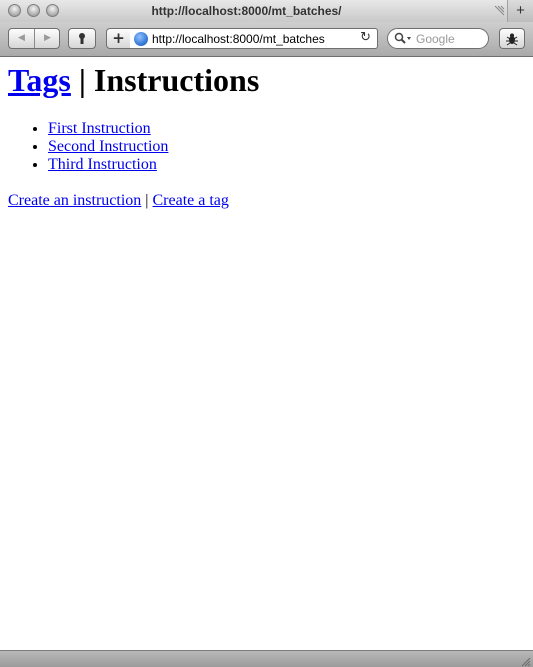  I want to click on globe-icon, so click(141, 39).